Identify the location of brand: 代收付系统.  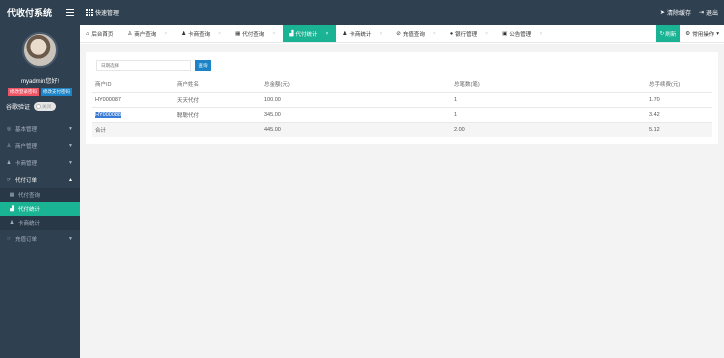
(40, 12).